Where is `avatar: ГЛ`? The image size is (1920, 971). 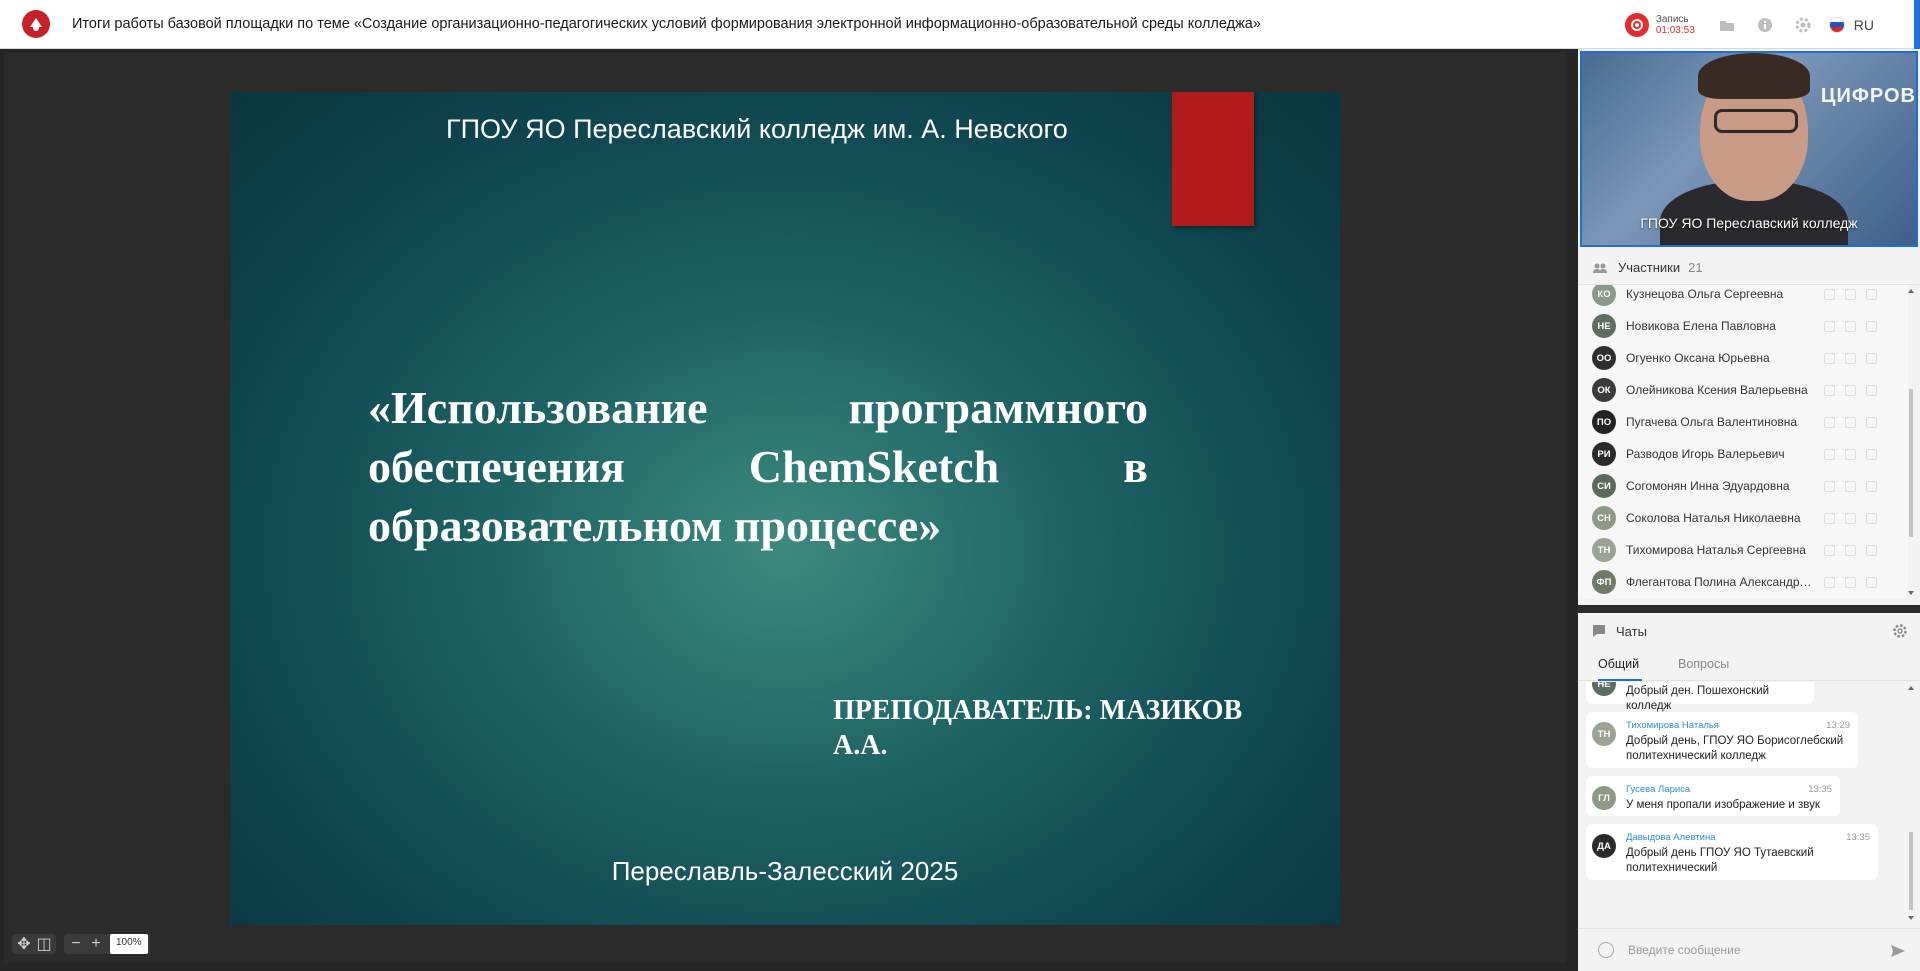
avatar: ГЛ is located at coordinates (1604, 798).